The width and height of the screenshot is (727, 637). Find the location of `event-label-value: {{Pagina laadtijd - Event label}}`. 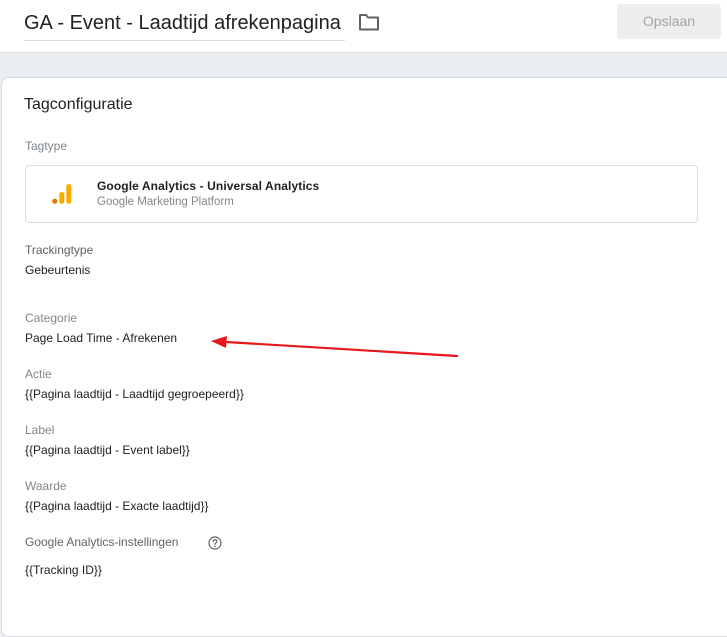

event-label-value: {{Pagina laadtijd - Event label}} is located at coordinates (107, 450).